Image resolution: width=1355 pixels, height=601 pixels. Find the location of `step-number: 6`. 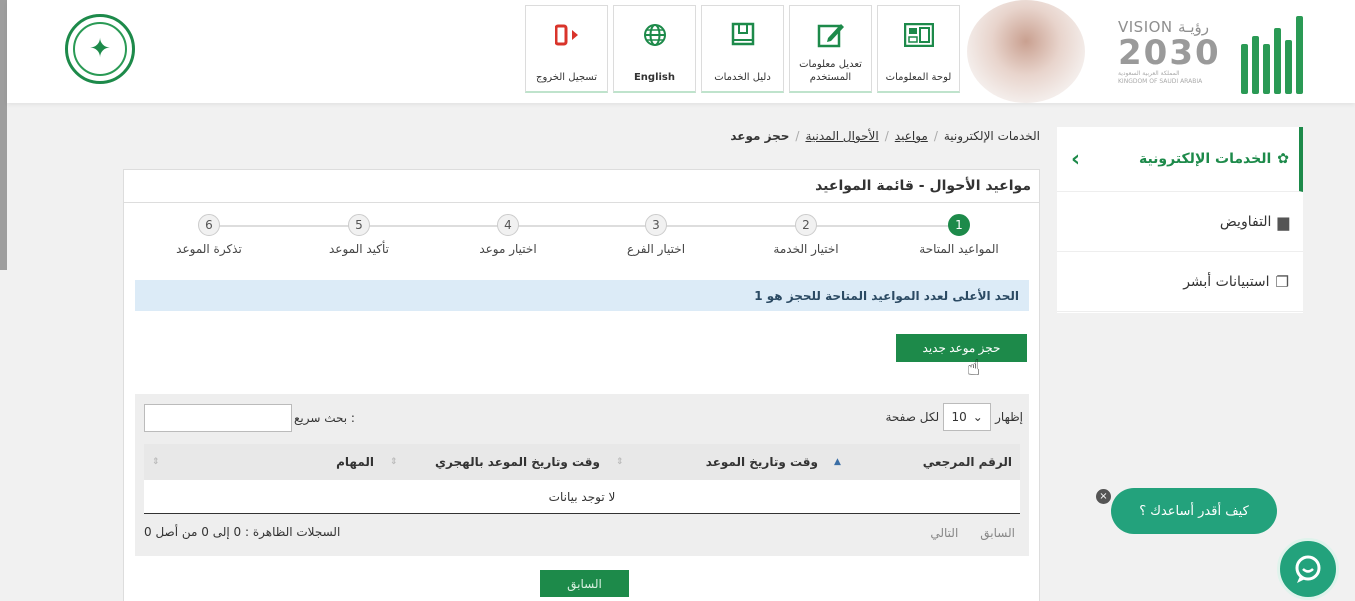

step-number: 6 is located at coordinates (209, 225).